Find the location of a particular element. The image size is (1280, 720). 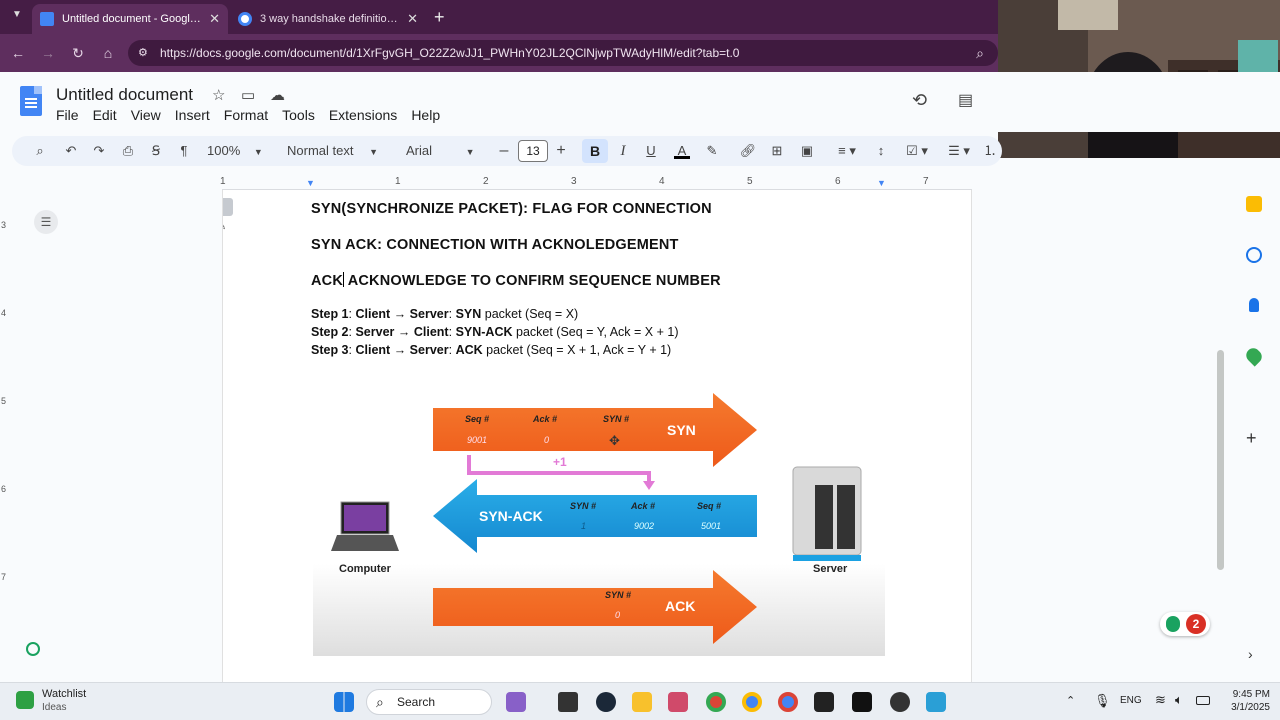

comments-icon: ▤ is located at coordinates (965, 100).